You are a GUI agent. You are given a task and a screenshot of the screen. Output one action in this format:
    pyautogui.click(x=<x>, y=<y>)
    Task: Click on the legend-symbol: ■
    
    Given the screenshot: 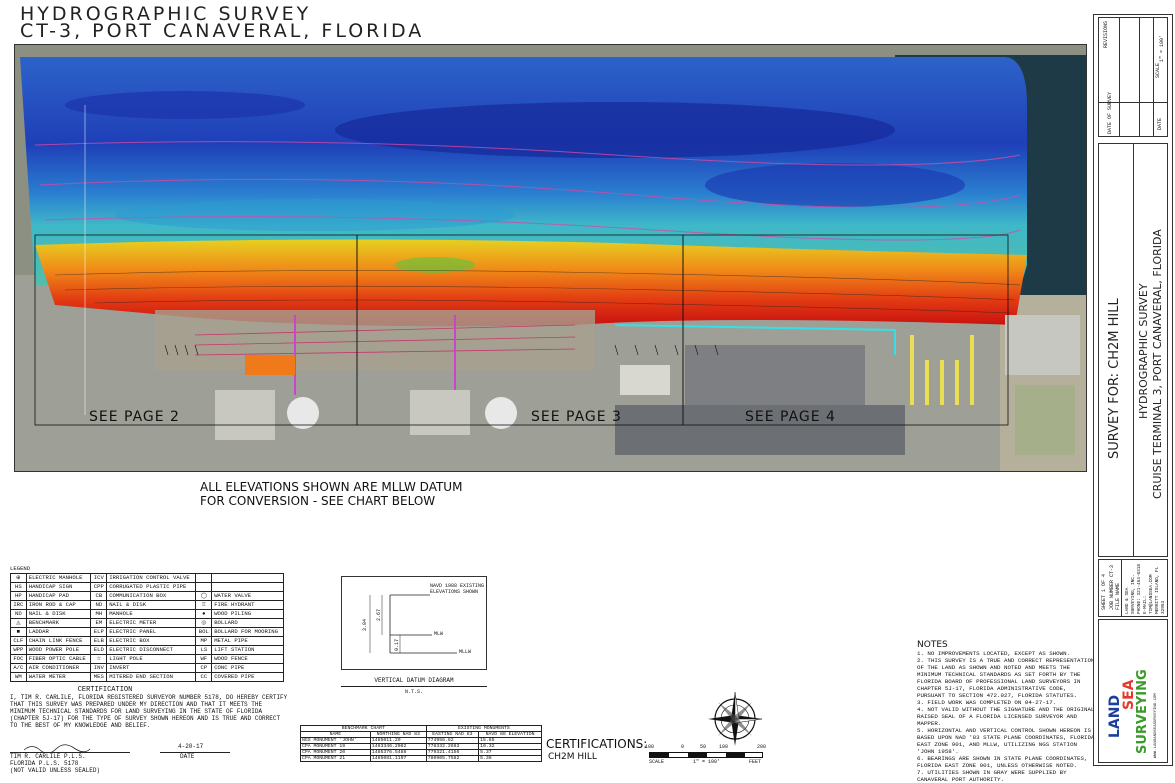 What is the action you would take?
    pyautogui.click(x=18, y=632)
    